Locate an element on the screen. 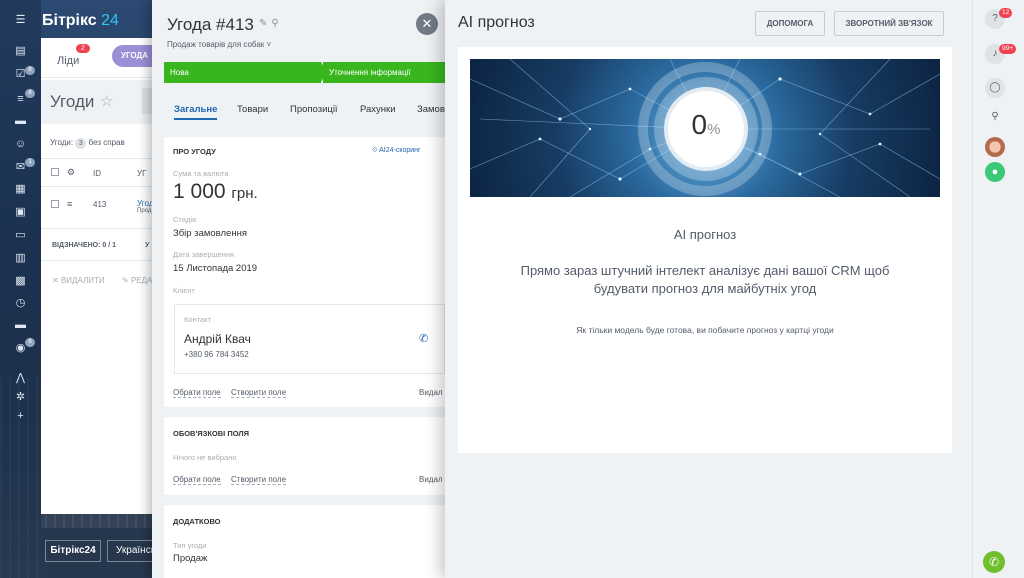  chat-icon: ◯ is located at coordinates (995, 88).